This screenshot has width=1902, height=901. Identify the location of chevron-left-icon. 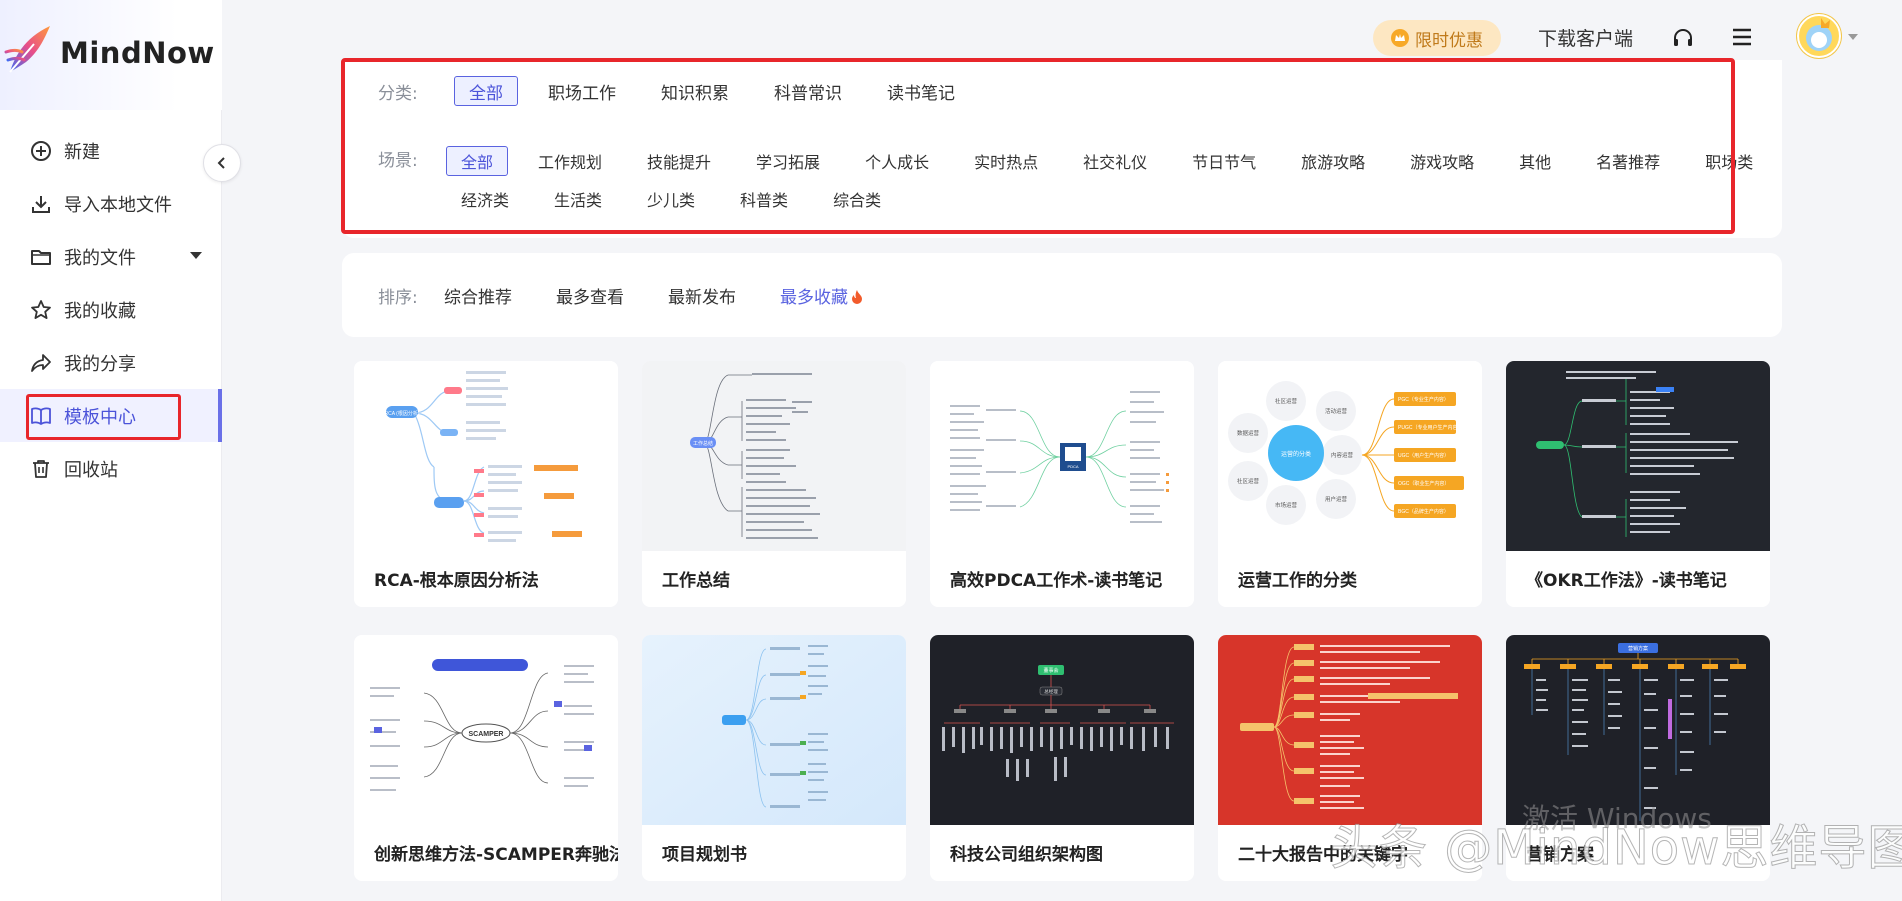
(221, 163).